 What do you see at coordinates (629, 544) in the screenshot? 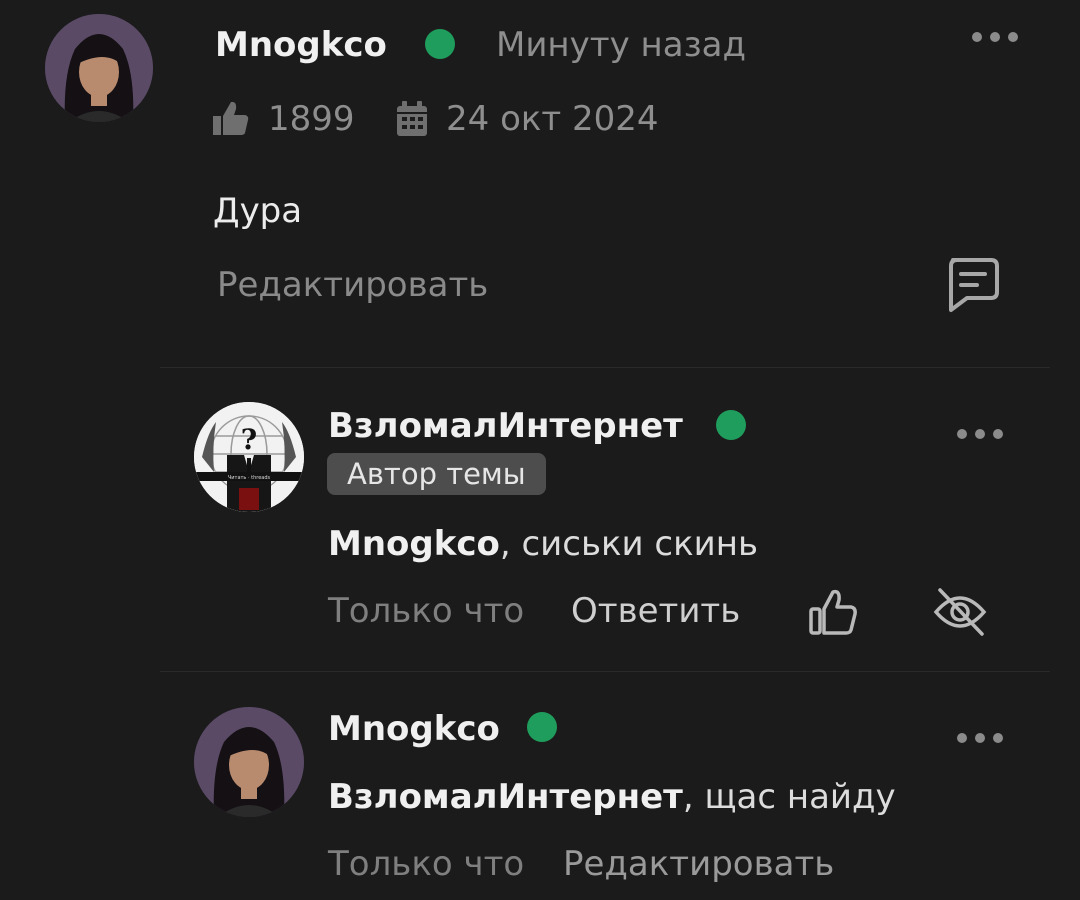
I see `comment-body: , сиськи скинь` at bounding box center [629, 544].